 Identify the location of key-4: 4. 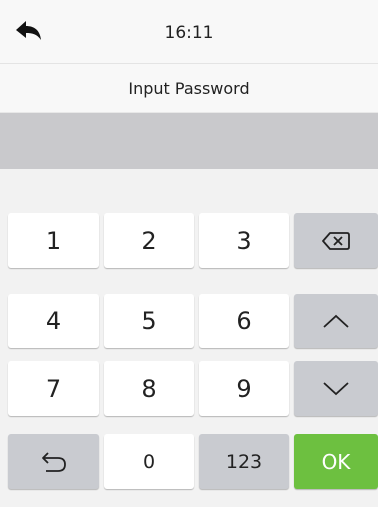
(53, 321).